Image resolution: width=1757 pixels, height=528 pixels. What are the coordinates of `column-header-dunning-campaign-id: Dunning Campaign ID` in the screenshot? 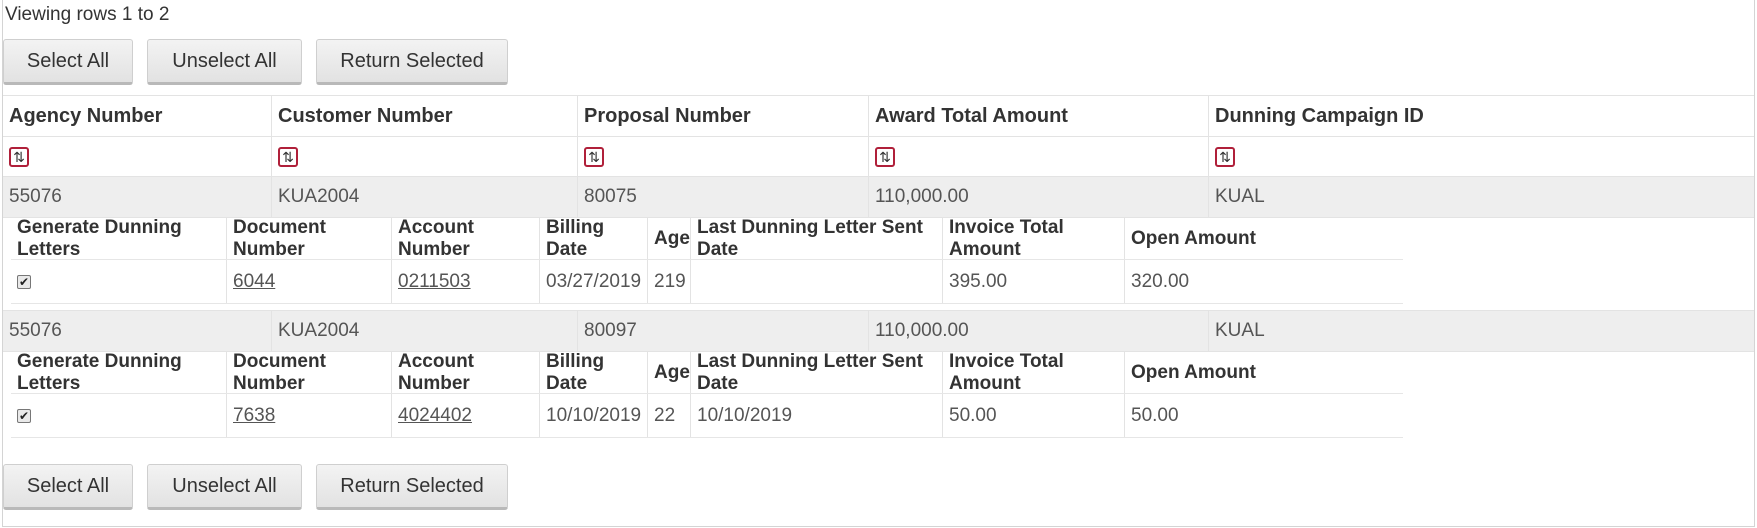 It's located at (1481, 116).